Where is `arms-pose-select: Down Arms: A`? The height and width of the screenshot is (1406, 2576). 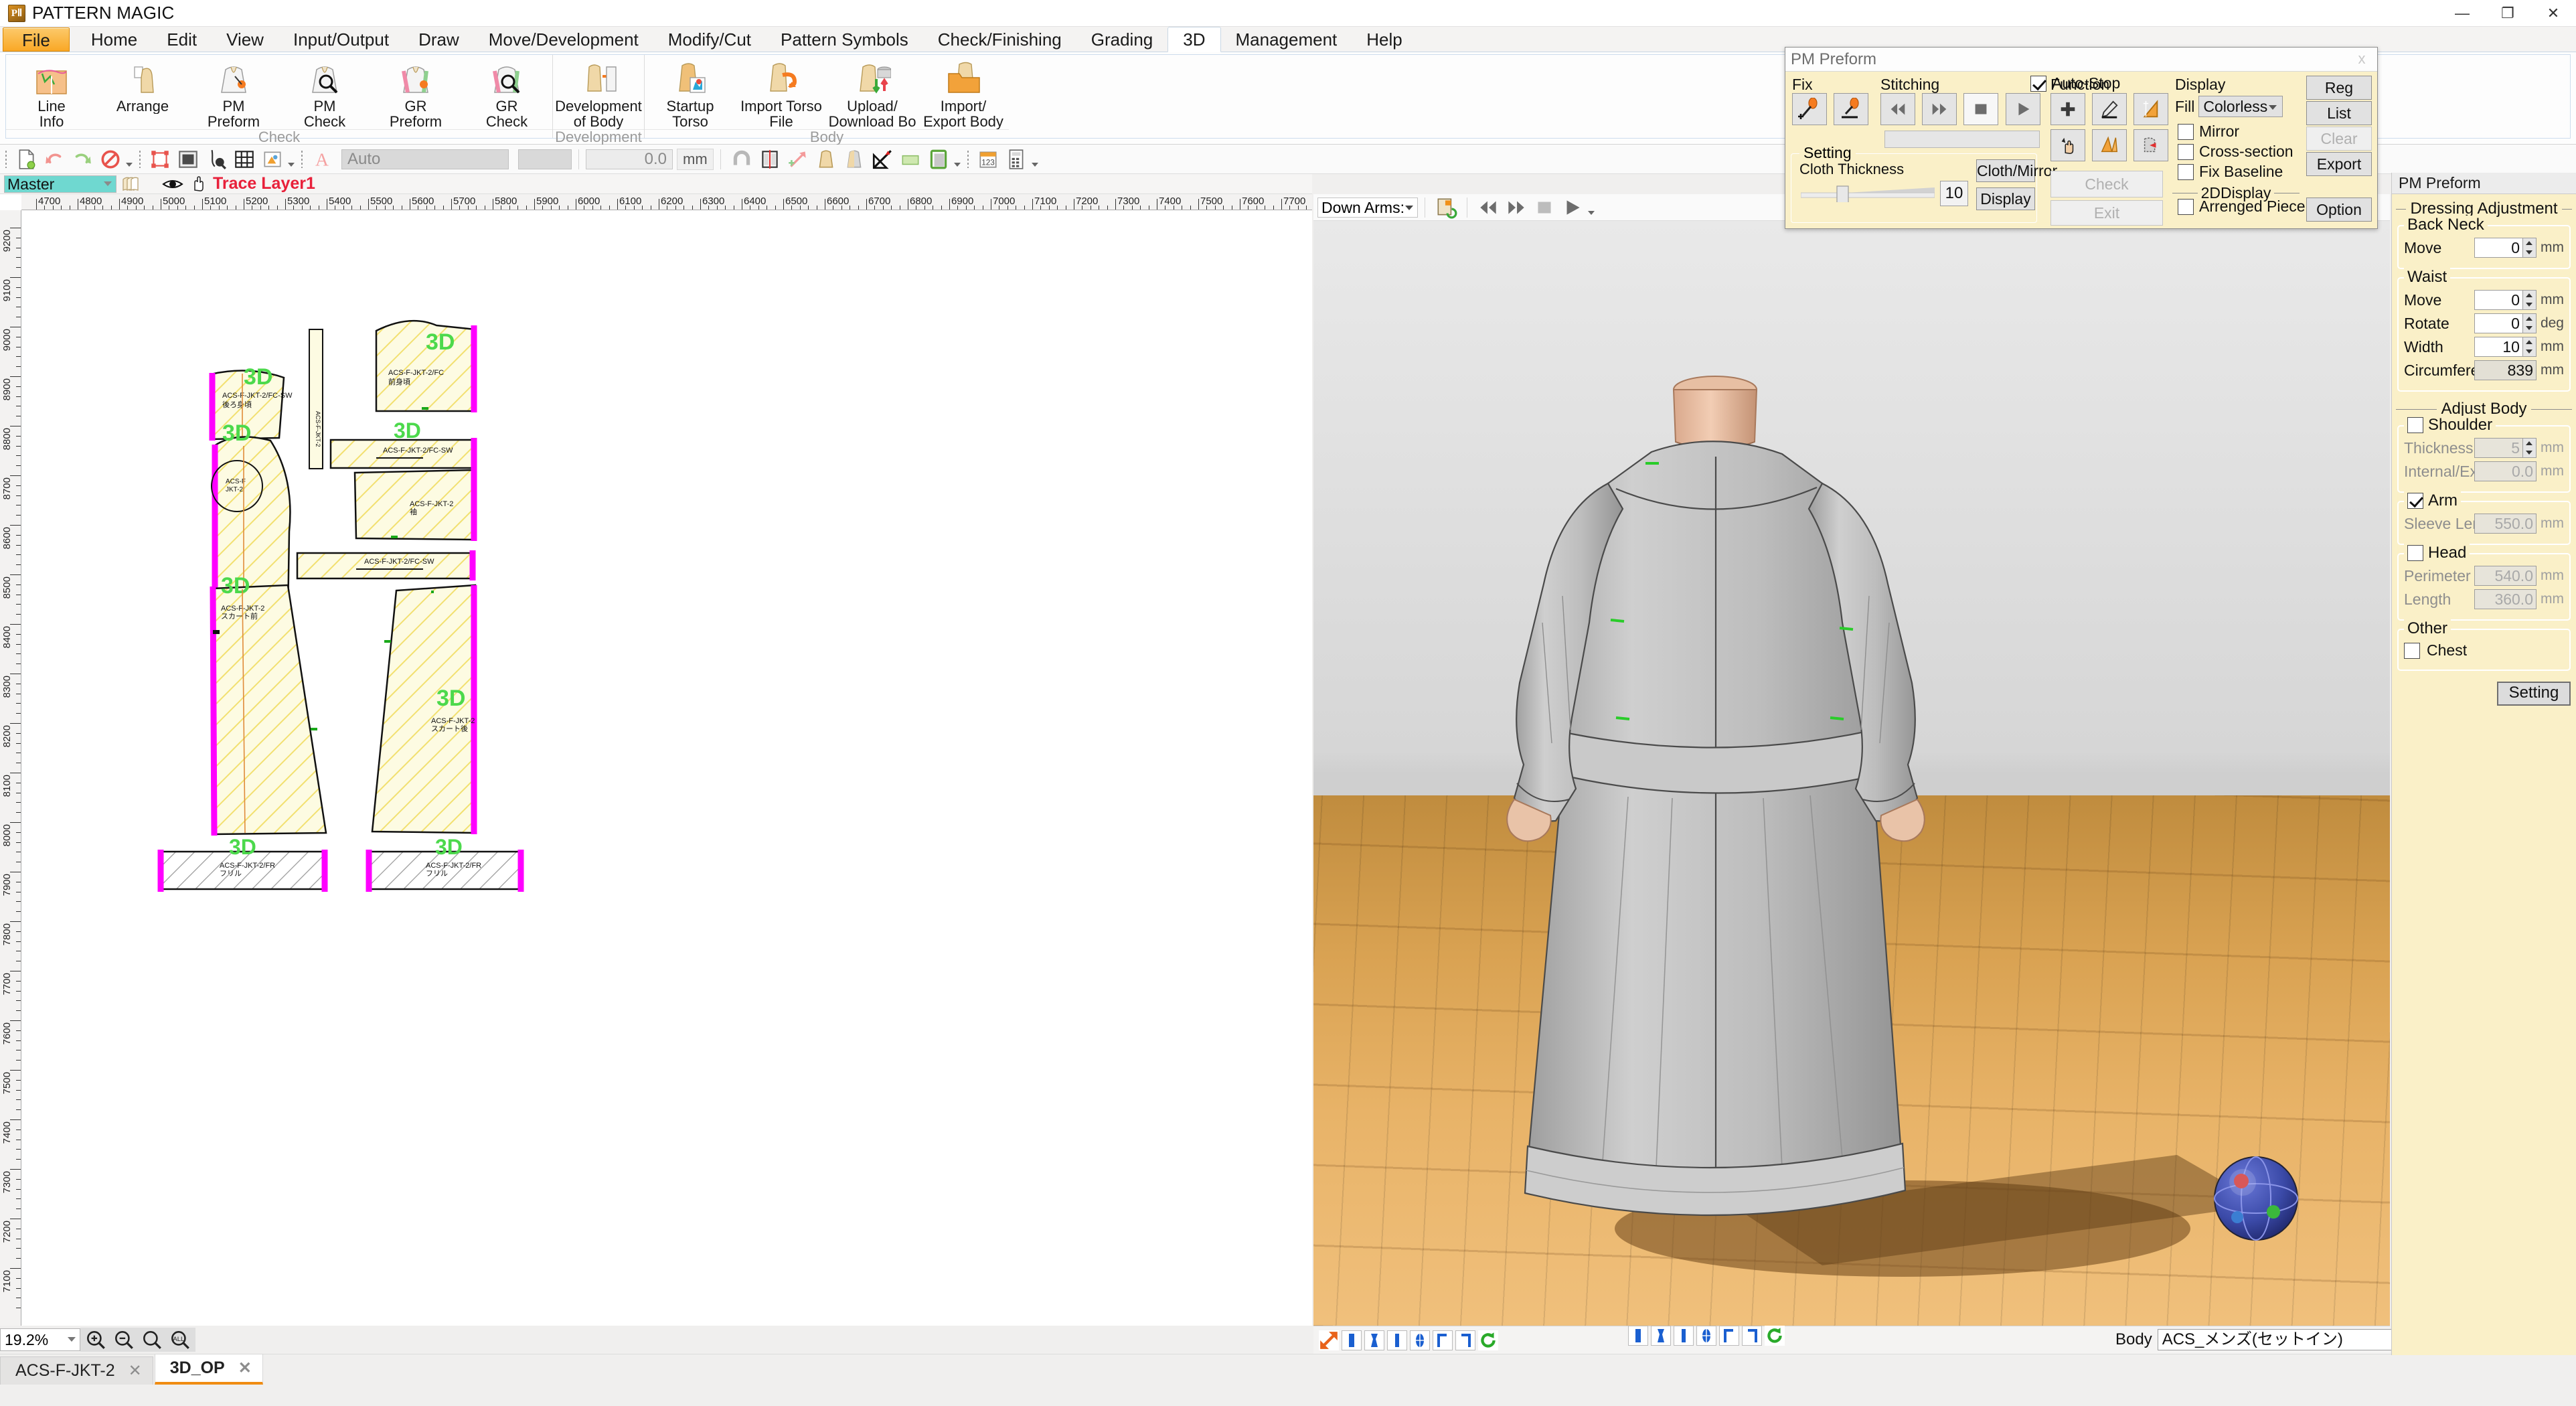 arms-pose-select: Down Arms: A is located at coordinates (1368, 216).